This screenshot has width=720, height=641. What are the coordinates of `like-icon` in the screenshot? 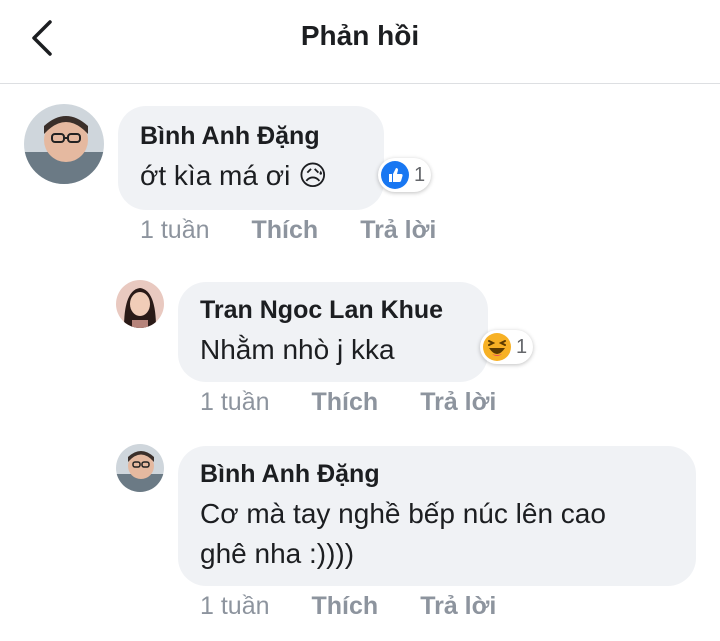 It's located at (395, 175).